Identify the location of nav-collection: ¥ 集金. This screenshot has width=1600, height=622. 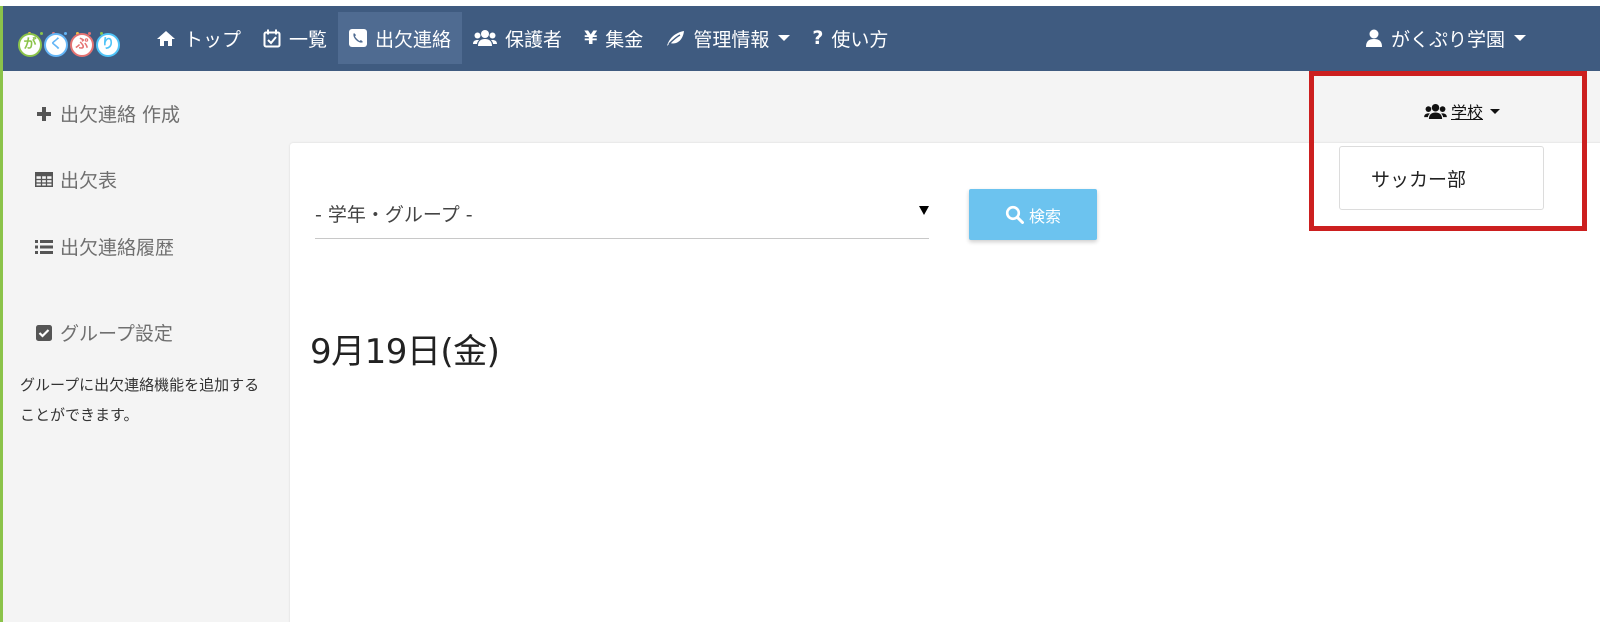
(613, 38).